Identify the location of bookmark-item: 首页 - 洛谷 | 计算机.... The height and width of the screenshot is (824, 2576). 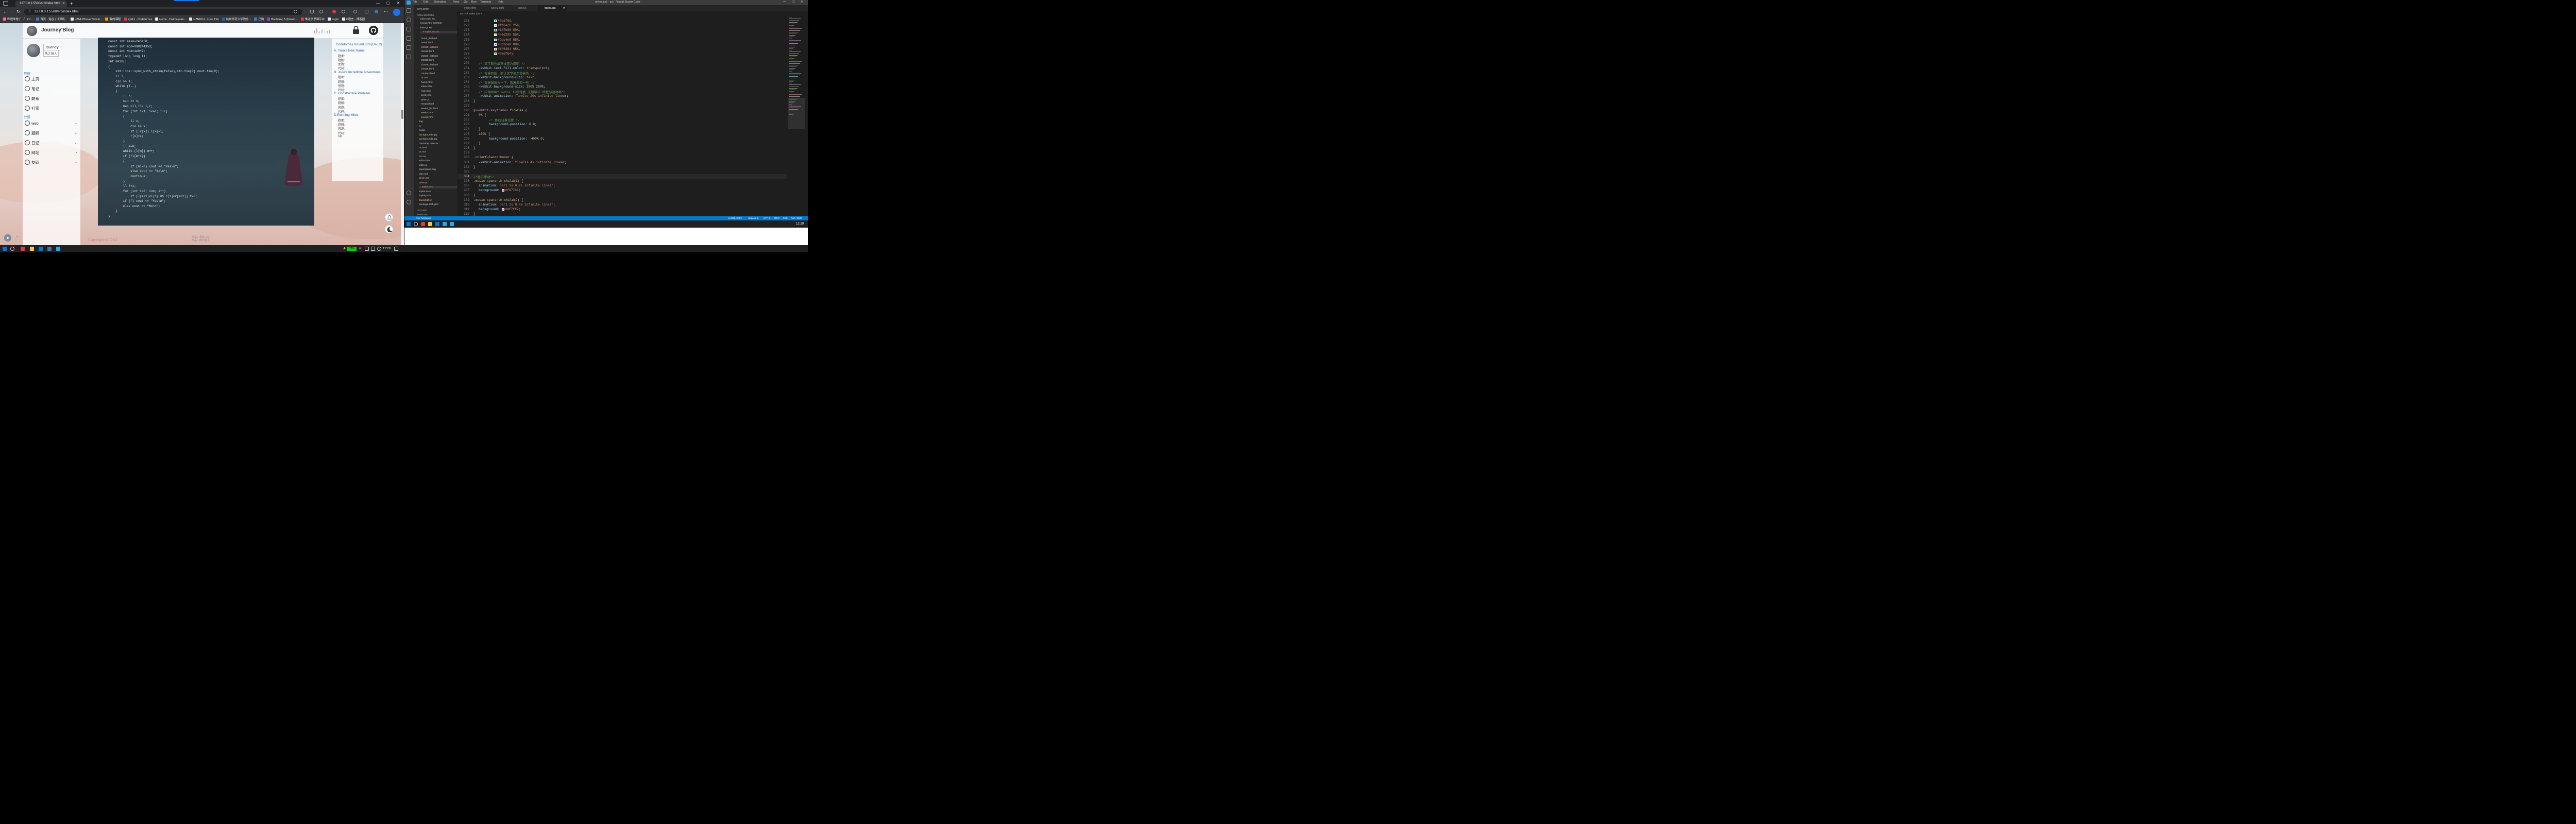
(51, 19).